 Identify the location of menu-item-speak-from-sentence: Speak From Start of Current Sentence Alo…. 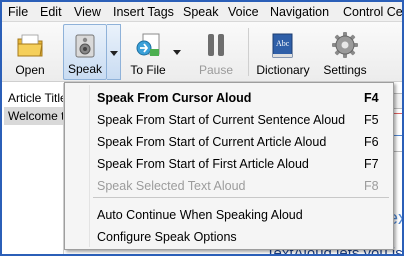
(229, 120).